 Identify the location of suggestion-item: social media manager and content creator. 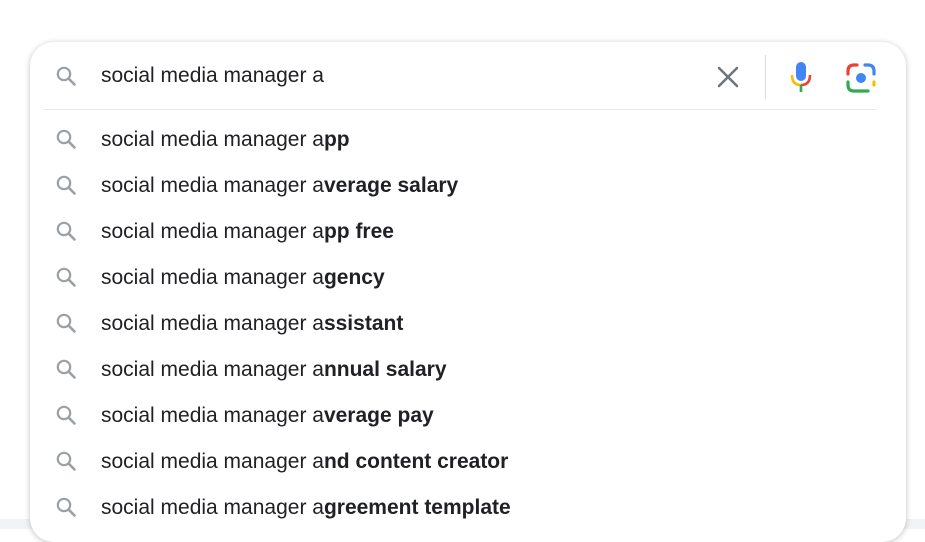
(468, 462).